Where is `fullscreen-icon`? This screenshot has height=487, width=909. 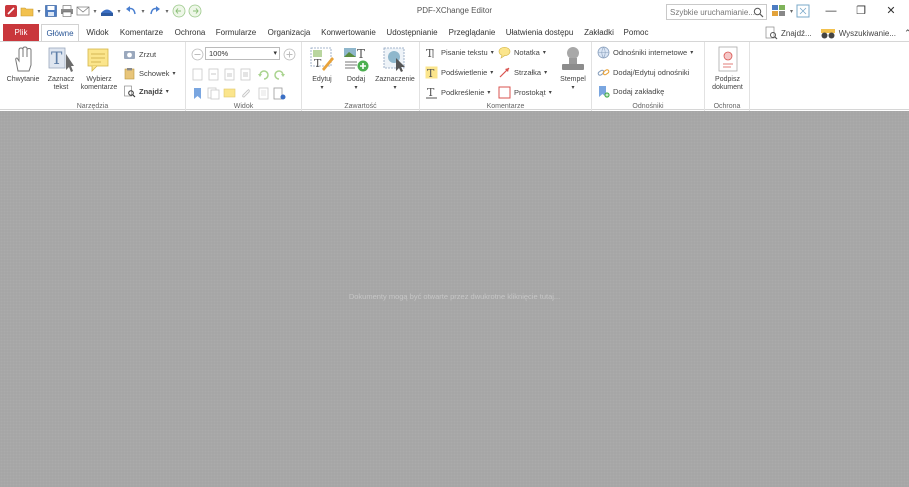 fullscreen-icon is located at coordinates (803, 11).